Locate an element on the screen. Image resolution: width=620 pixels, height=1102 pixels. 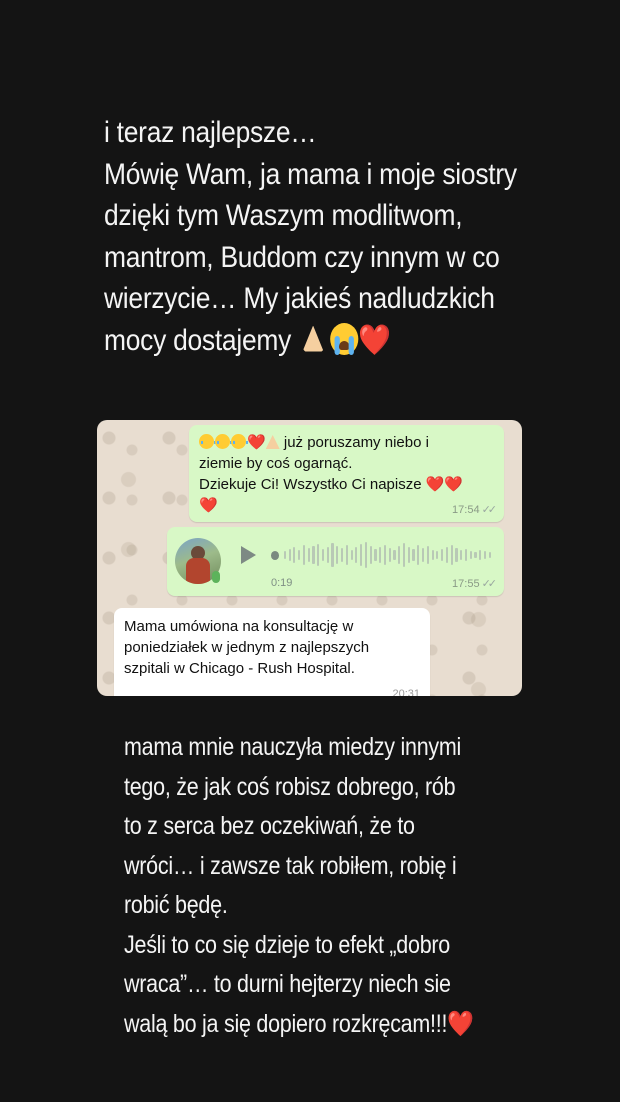
caption-line-last: mocy dostajemy ❤️ is located at coordinates (311, 341).